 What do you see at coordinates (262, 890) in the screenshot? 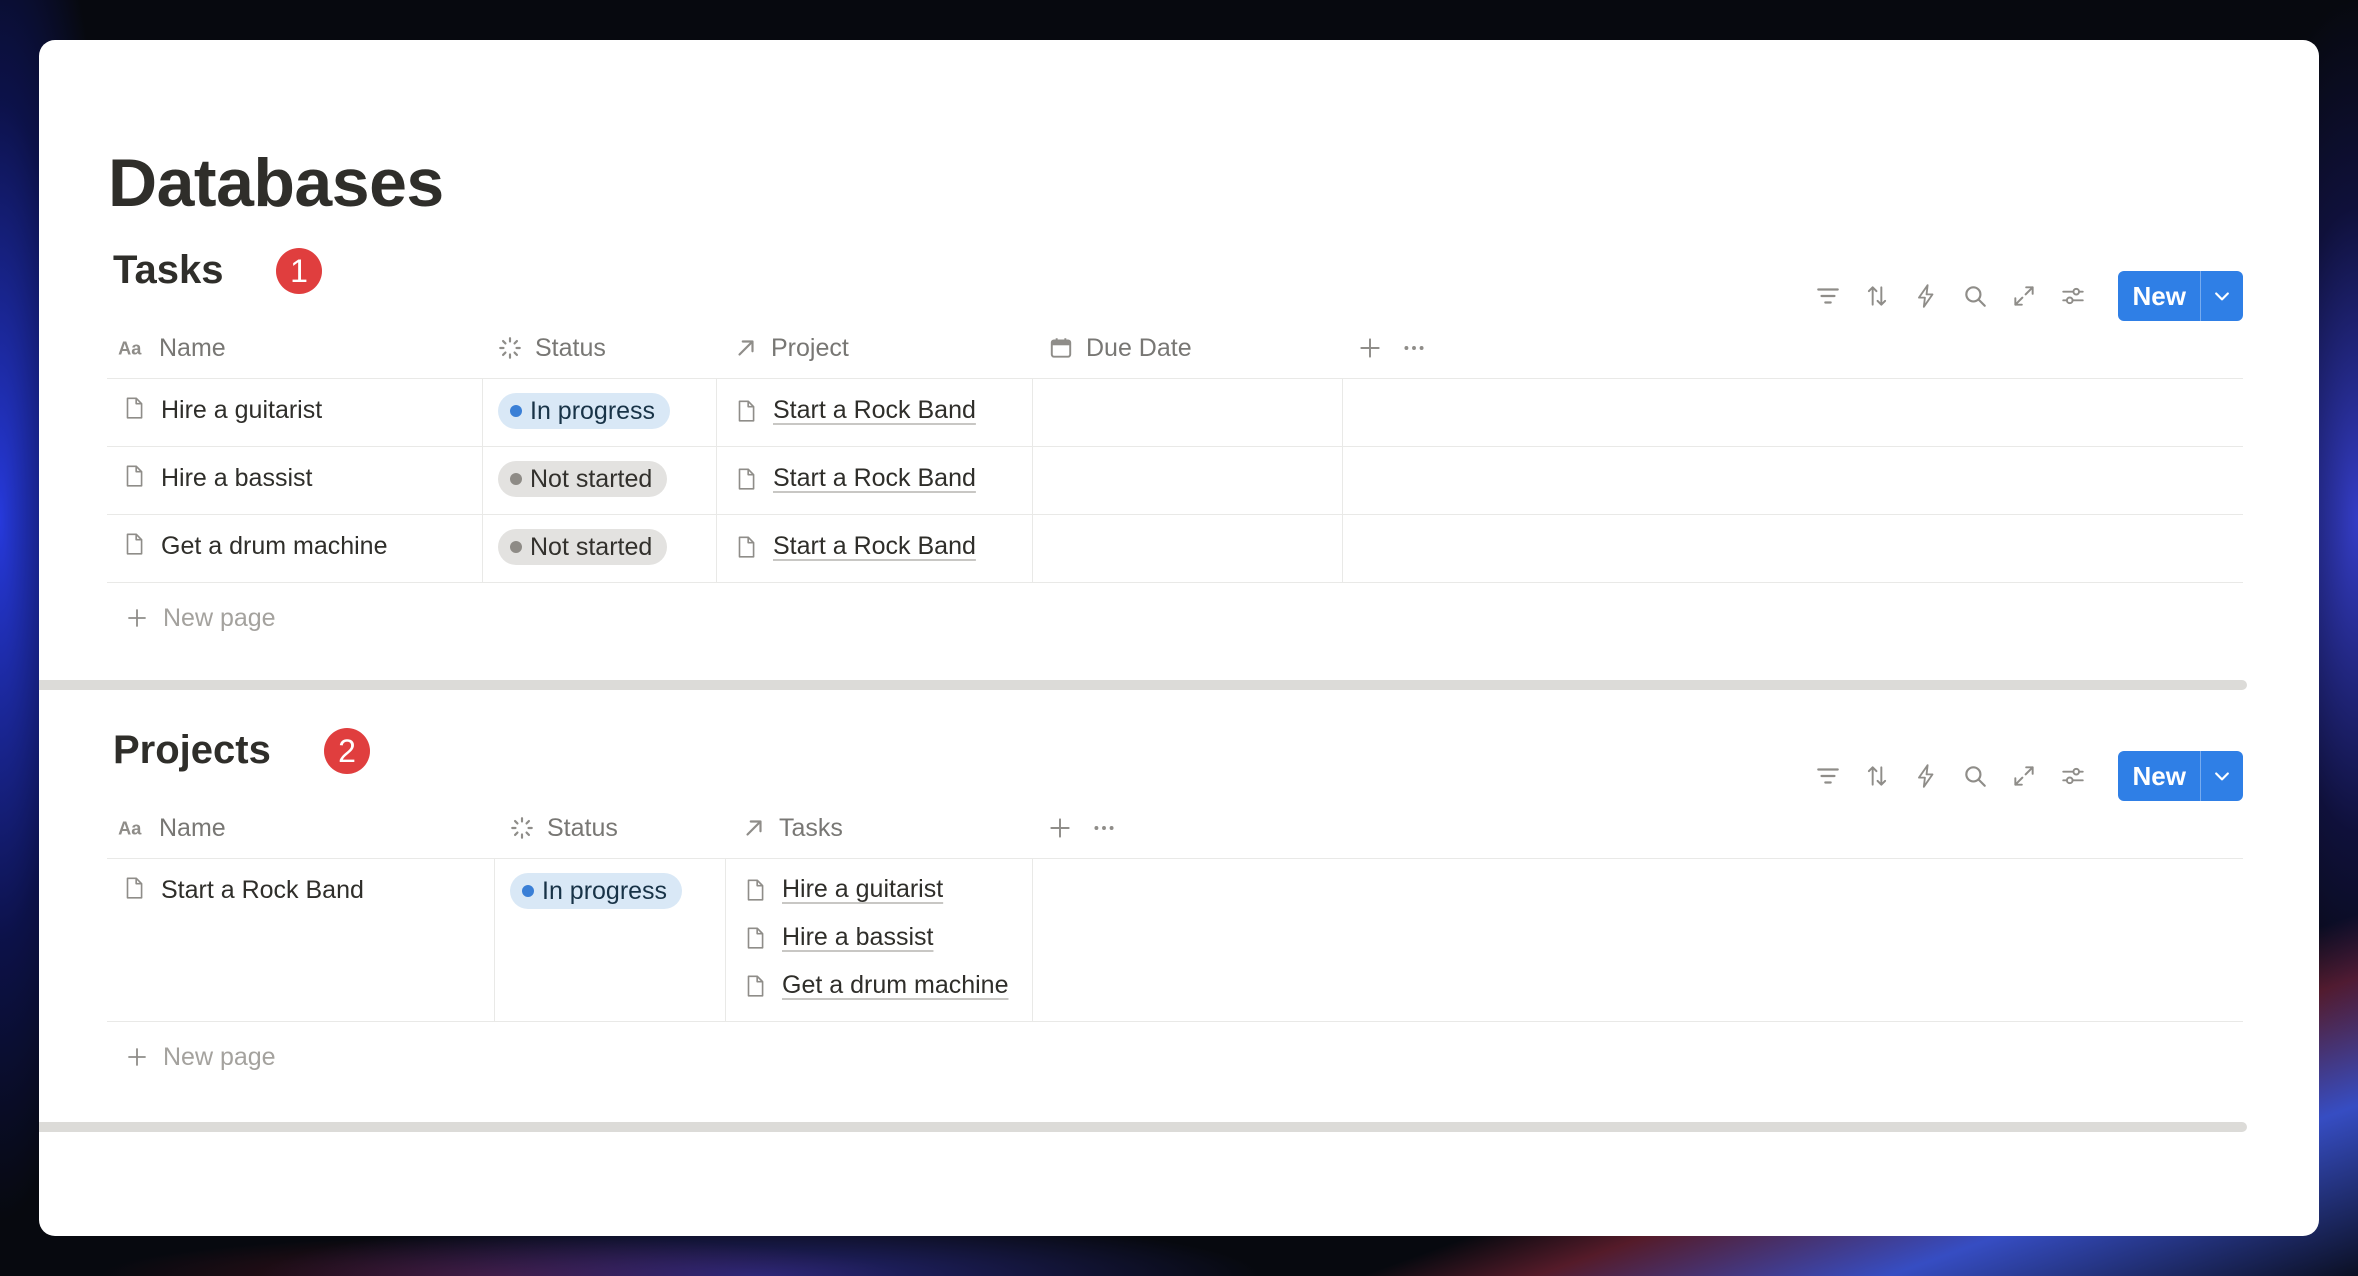
I see `row-name: Start a Rock Band` at bounding box center [262, 890].